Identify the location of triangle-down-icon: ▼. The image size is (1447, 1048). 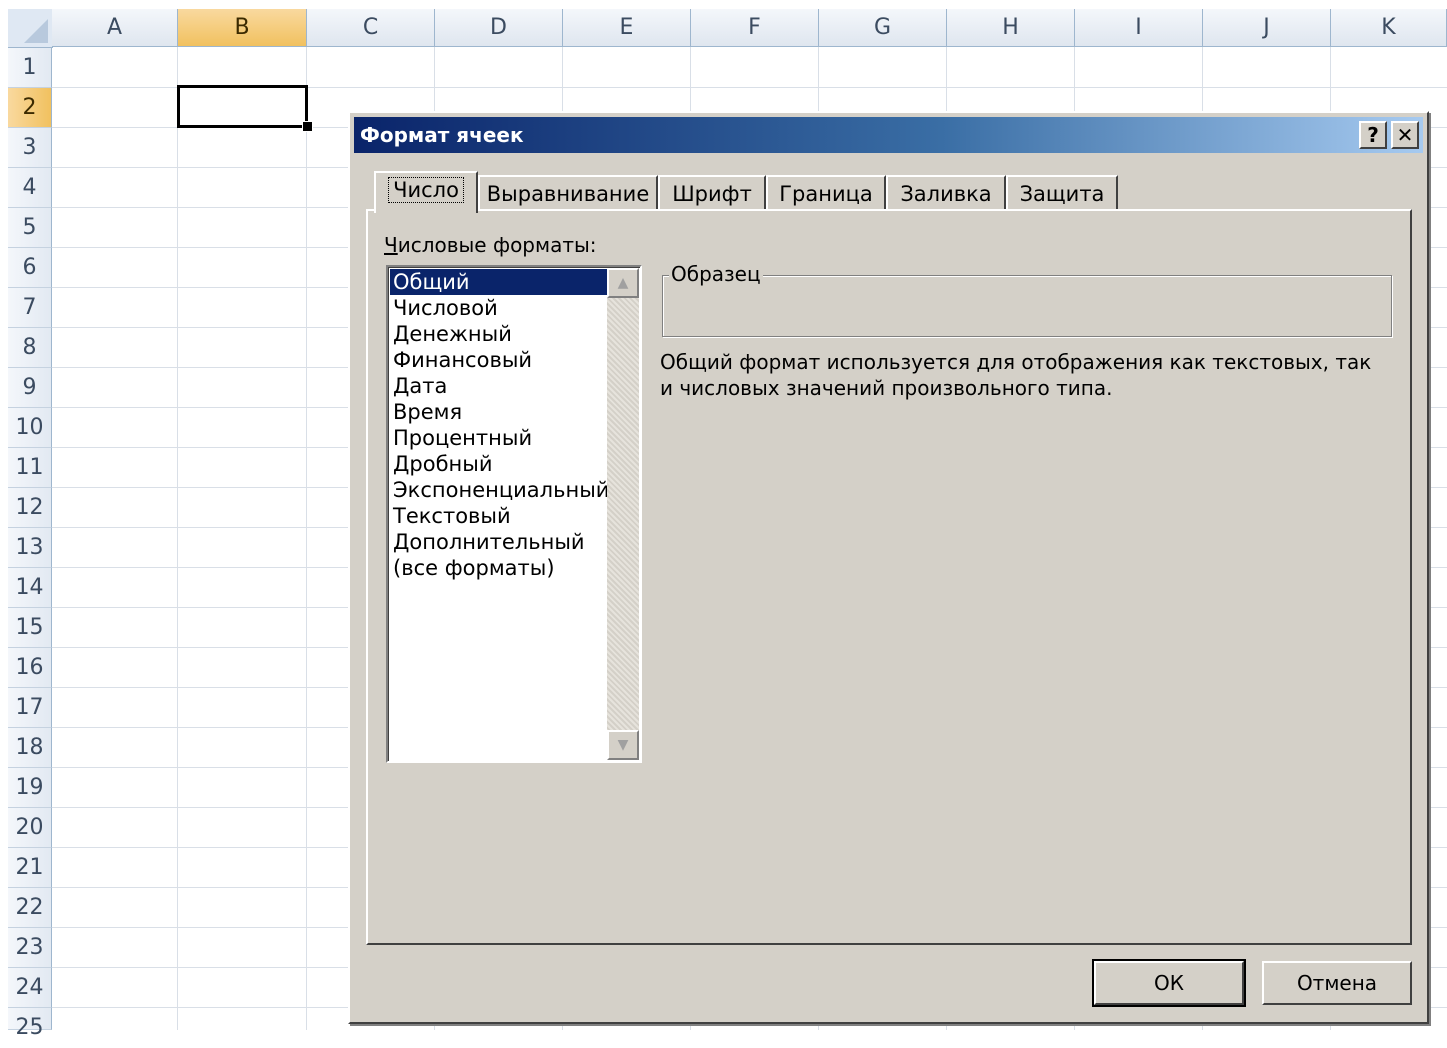
(623, 745).